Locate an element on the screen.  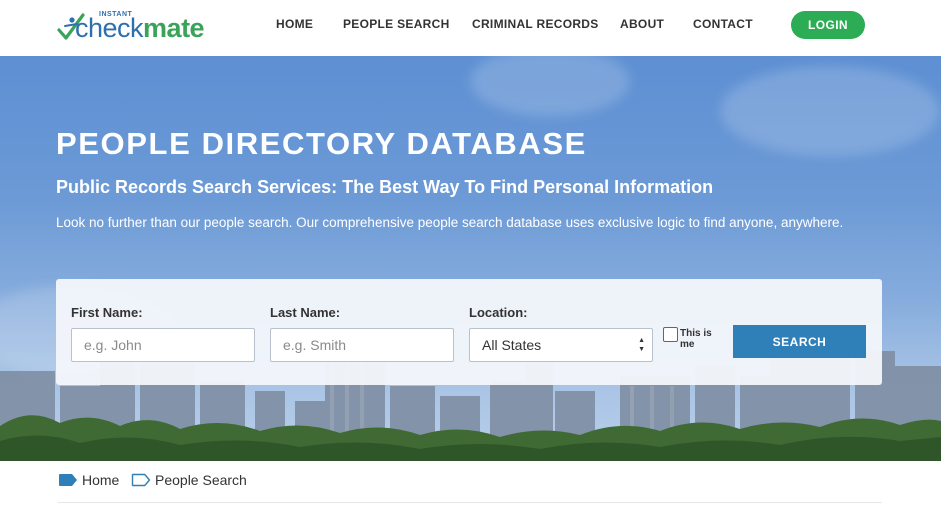
nav-contact: CONTACT is located at coordinates (723, 24).